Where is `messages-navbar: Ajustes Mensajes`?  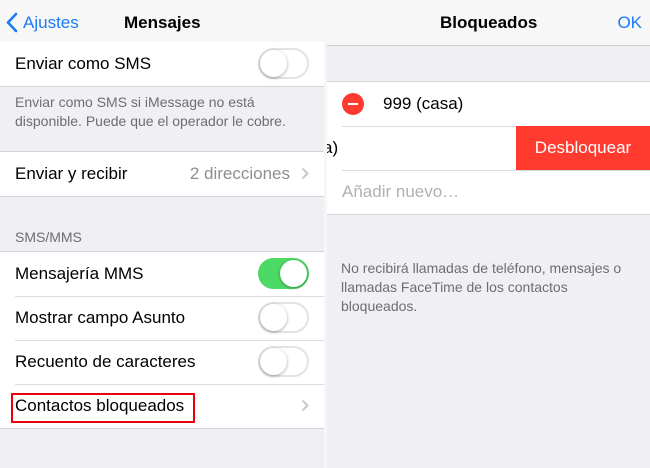 messages-navbar: Ajustes Mensajes is located at coordinates (162, 23).